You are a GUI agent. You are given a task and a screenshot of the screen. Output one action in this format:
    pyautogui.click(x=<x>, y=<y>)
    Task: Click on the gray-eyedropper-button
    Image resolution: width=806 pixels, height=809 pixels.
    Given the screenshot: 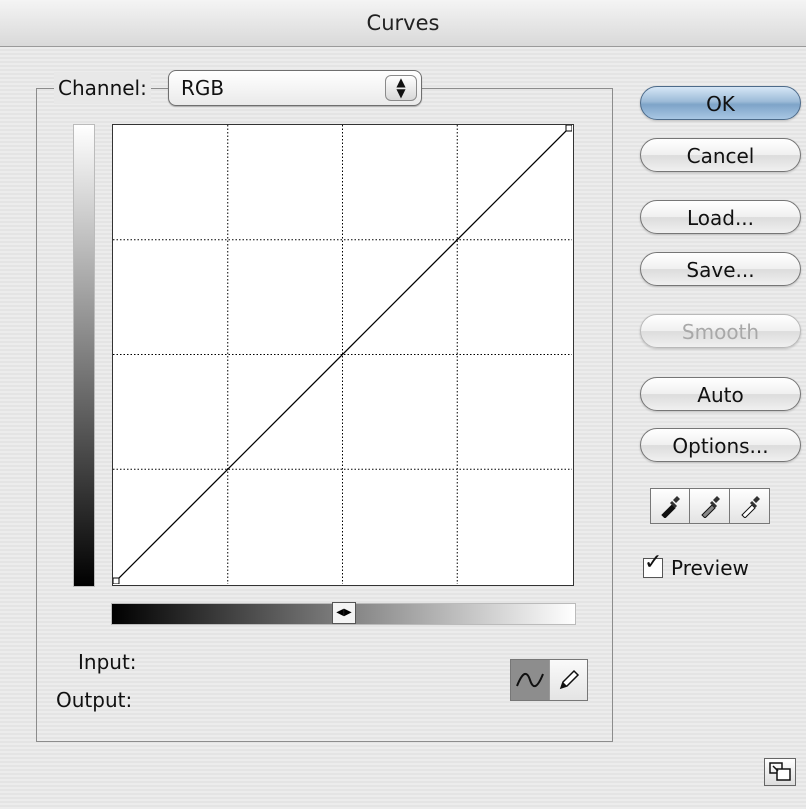 What is the action you would take?
    pyautogui.click(x=710, y=506)
    